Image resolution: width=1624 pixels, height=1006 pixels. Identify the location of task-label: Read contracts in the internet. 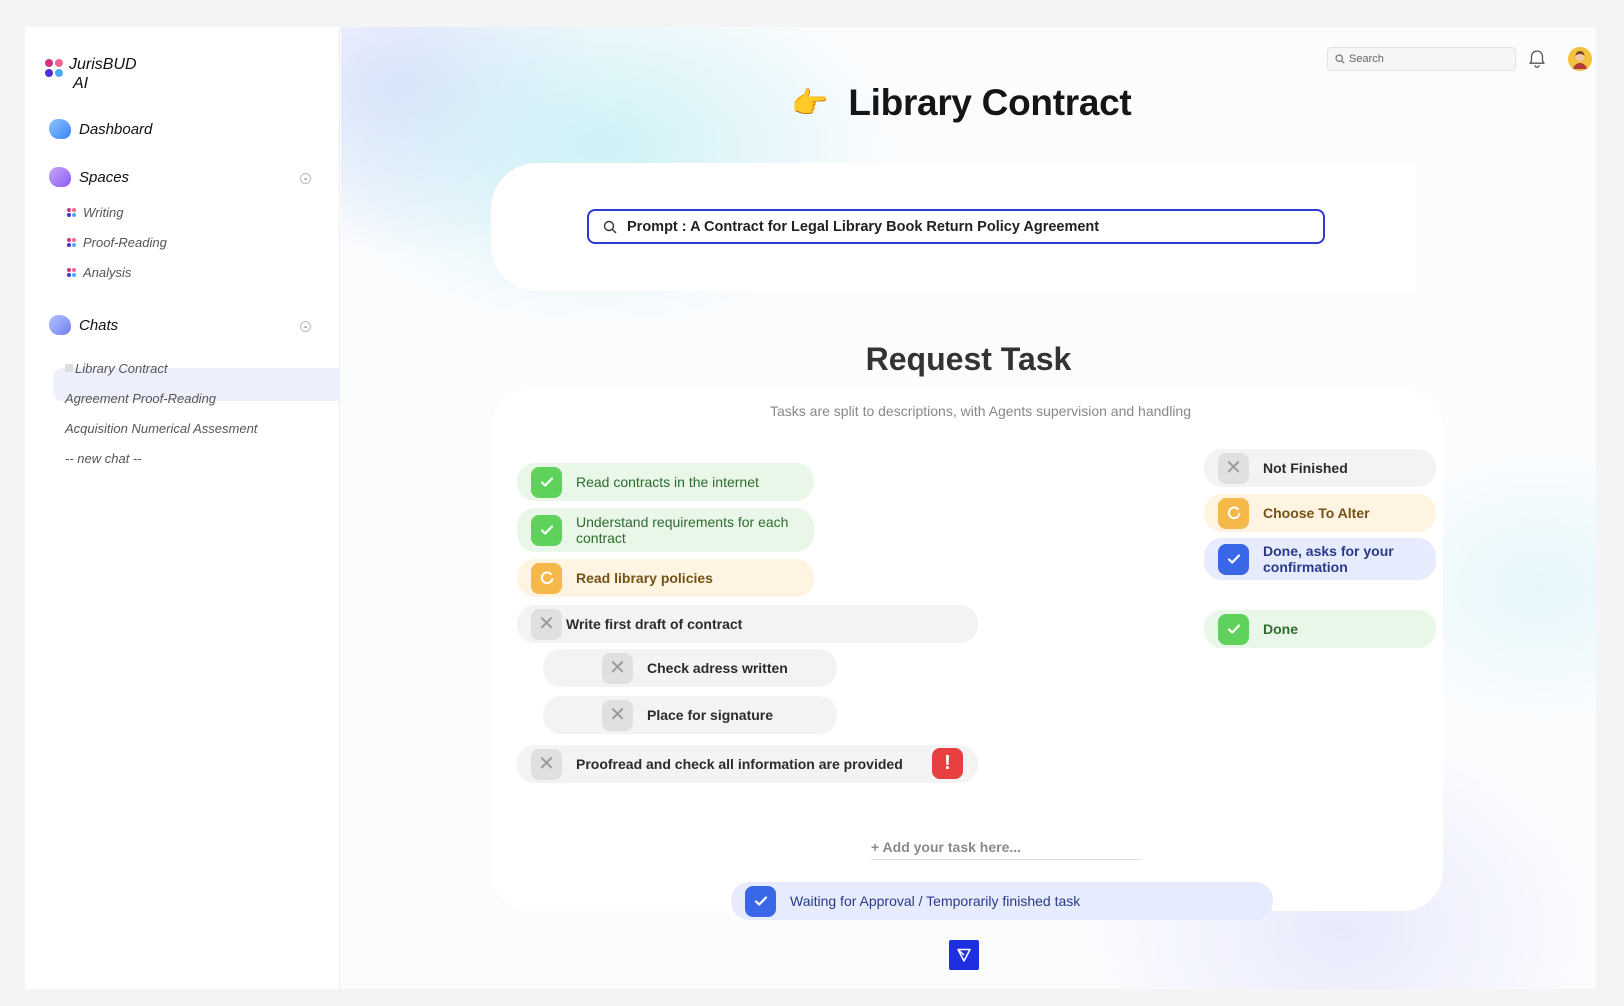
(667, 482).